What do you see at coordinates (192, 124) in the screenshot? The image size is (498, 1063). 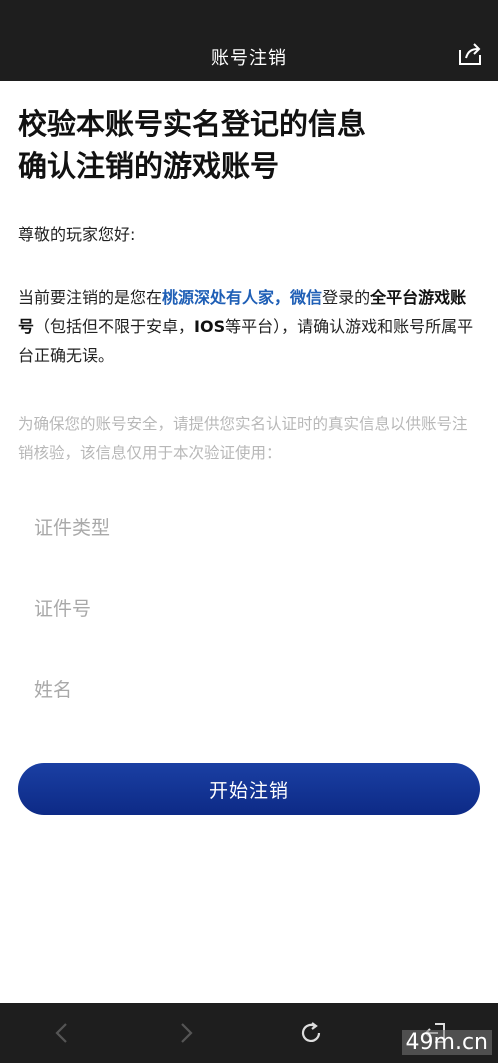 I see `headline-line-1: 校验本账号实名登记的信息` at bounding box center [192, 124].